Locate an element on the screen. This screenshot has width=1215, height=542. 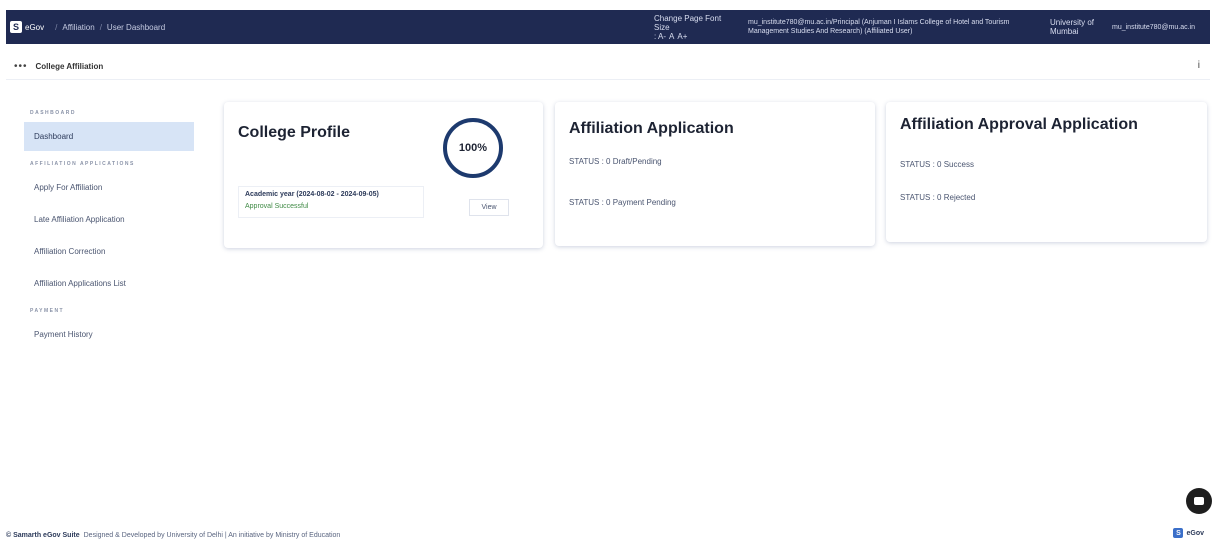
status-draft-pending: STATUS : 0 Draft/Pending is located at coordinates (615, 161).